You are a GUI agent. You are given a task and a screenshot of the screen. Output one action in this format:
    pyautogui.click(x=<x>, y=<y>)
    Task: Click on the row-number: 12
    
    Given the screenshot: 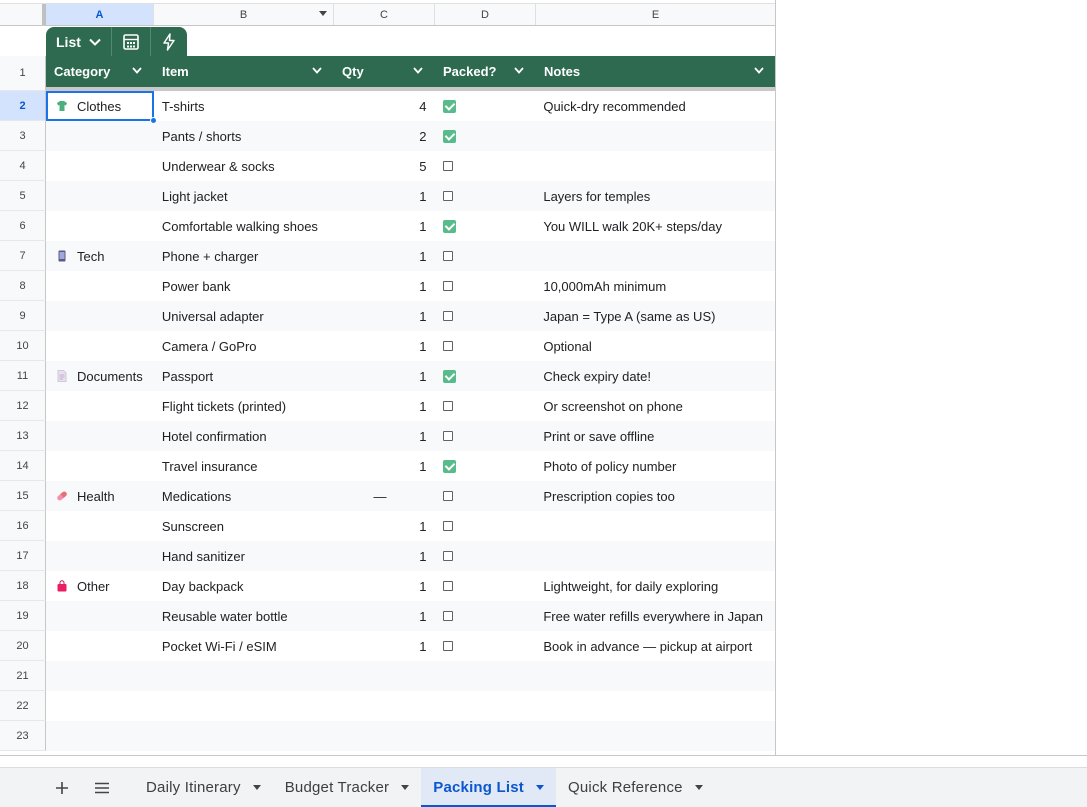 What is the action you would take?
    pyautogui.click(x=23, y=406)
    